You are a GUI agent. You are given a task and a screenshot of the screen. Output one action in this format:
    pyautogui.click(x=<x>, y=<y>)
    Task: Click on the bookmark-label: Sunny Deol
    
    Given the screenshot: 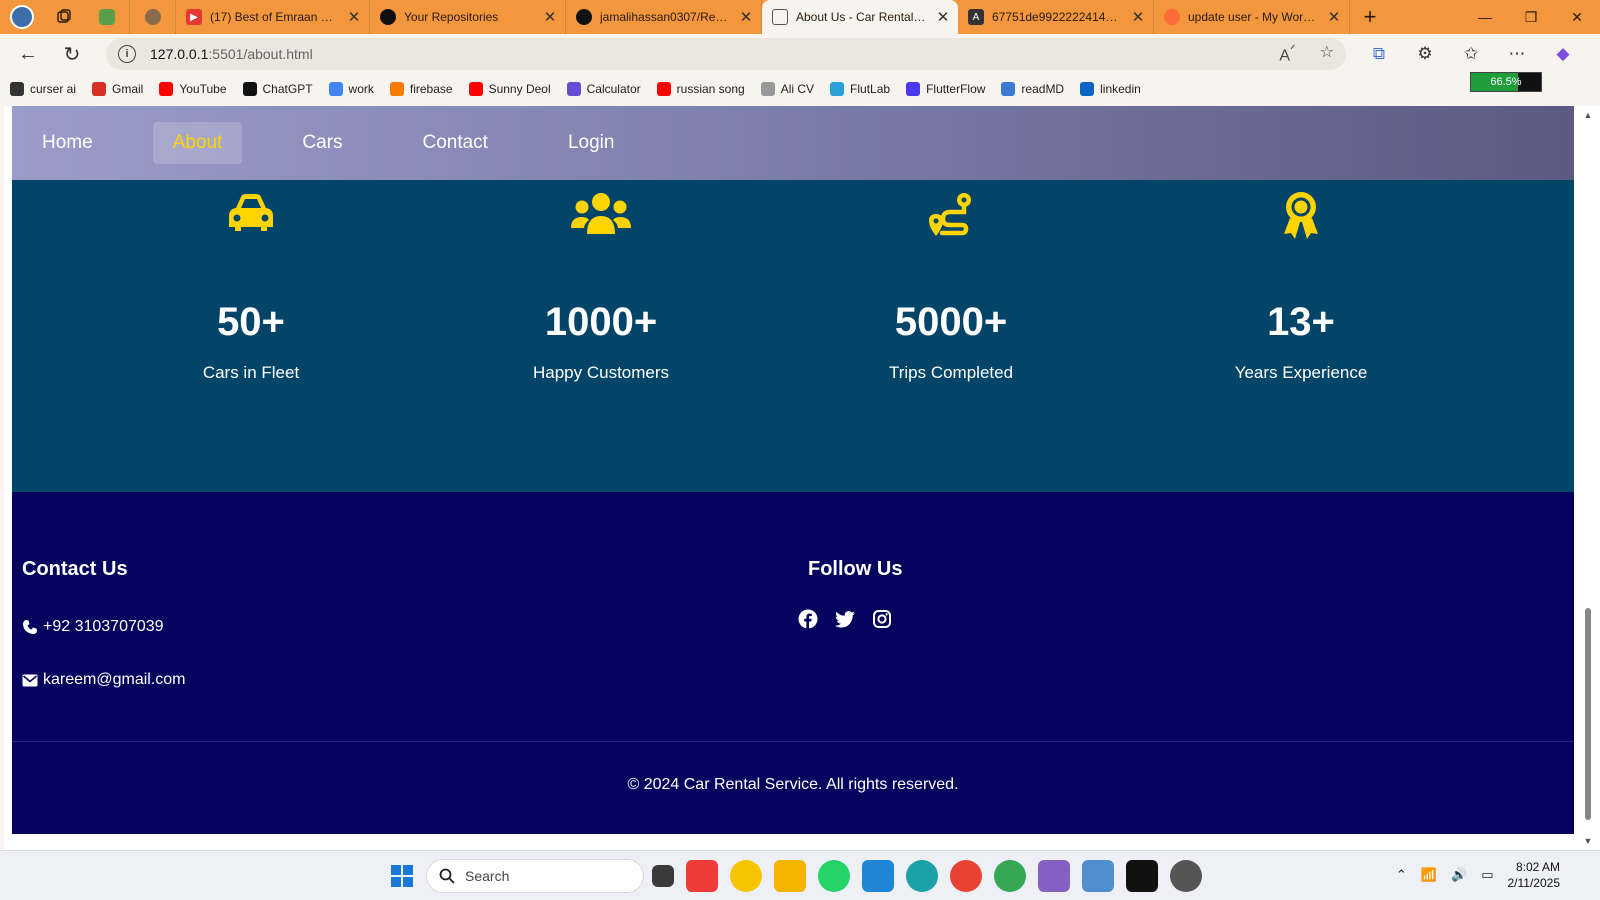 What is the action you would take?
    pyautogui.click(x=519, y=89)
    